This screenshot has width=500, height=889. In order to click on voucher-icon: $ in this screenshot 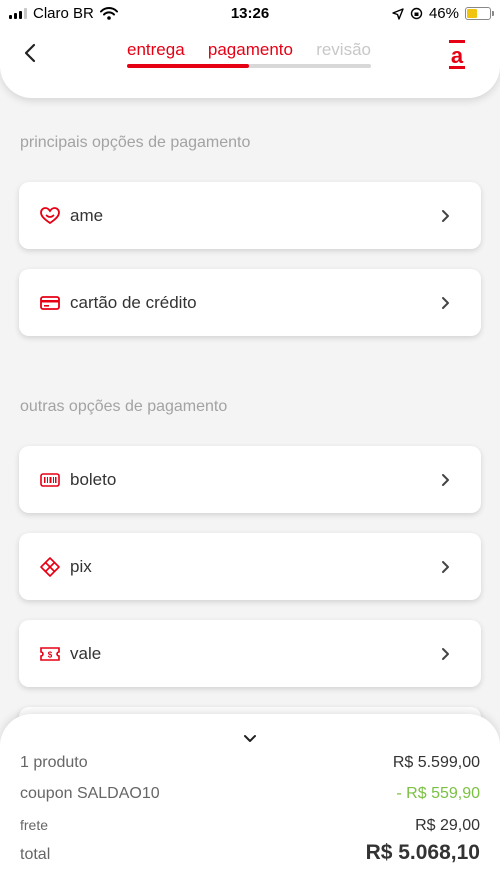, I will do `click(50, 654)`.